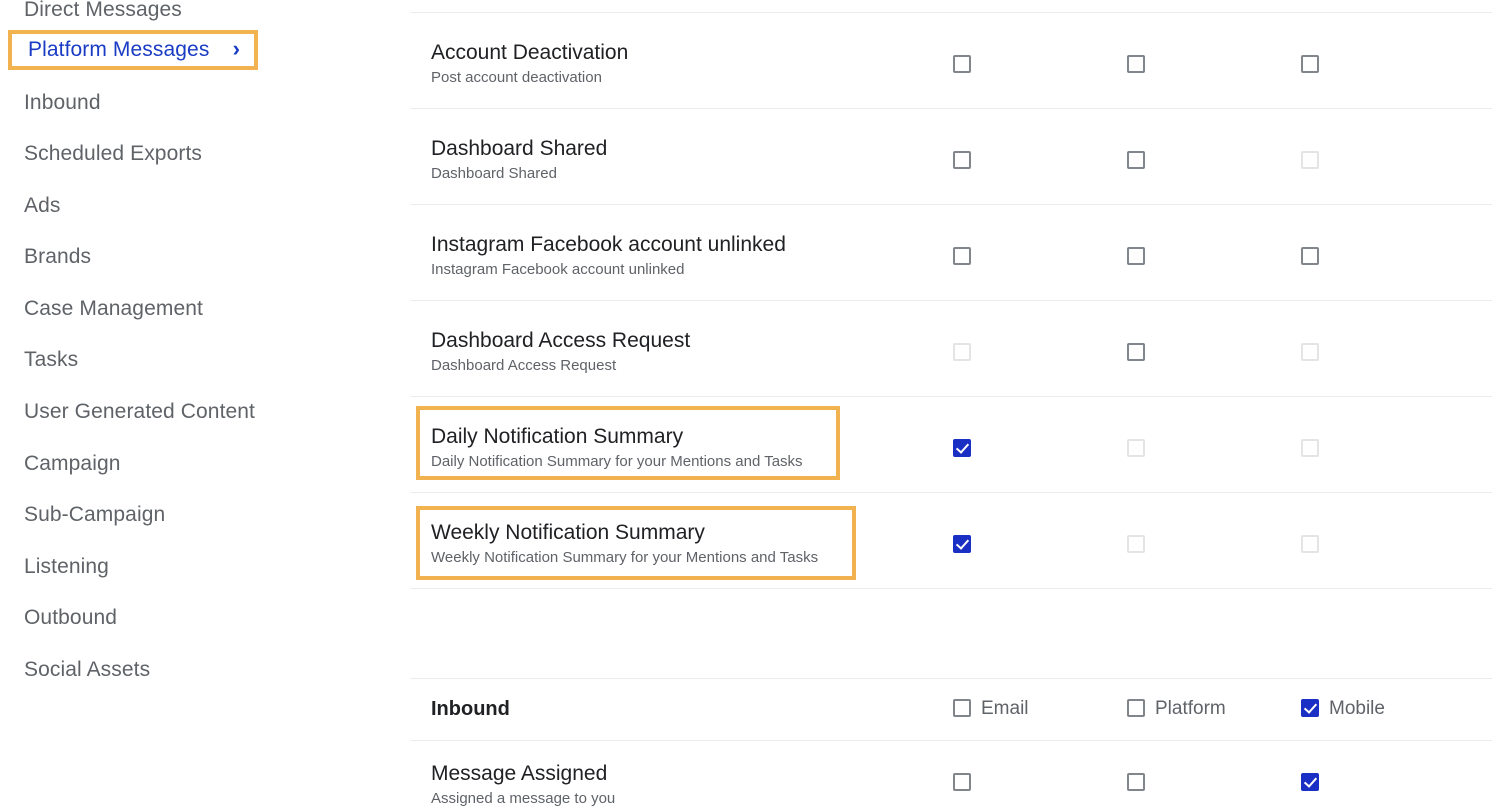 This screenshot has height=810, width=1492. I want to click on row-title: Message Assigned, so click(519, 773).